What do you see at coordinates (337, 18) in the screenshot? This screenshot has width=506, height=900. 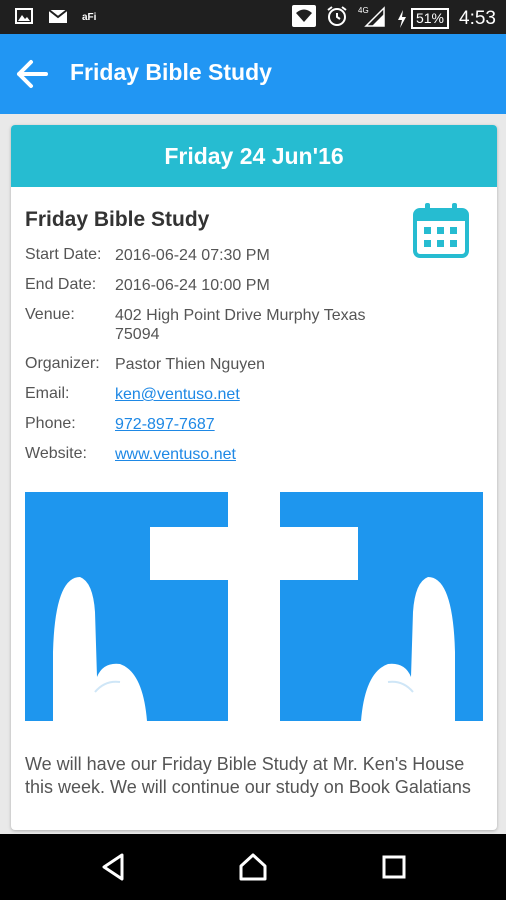 I see `alarm-icon` at bounding box center [337, 18].